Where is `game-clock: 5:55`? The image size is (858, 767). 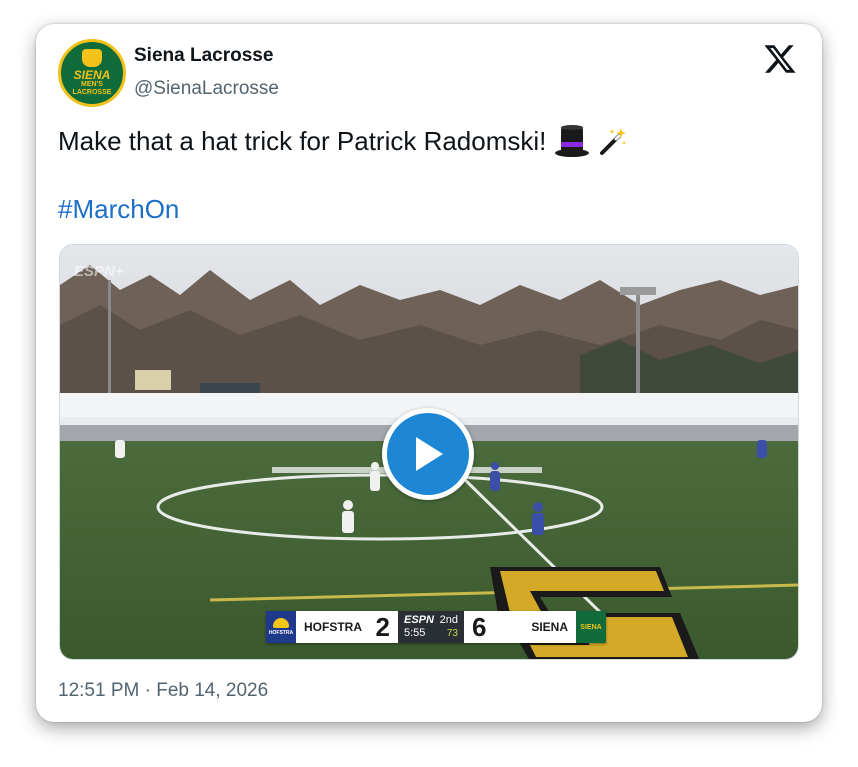 game-clock: 5:55 is located at coordinates (415, 633).